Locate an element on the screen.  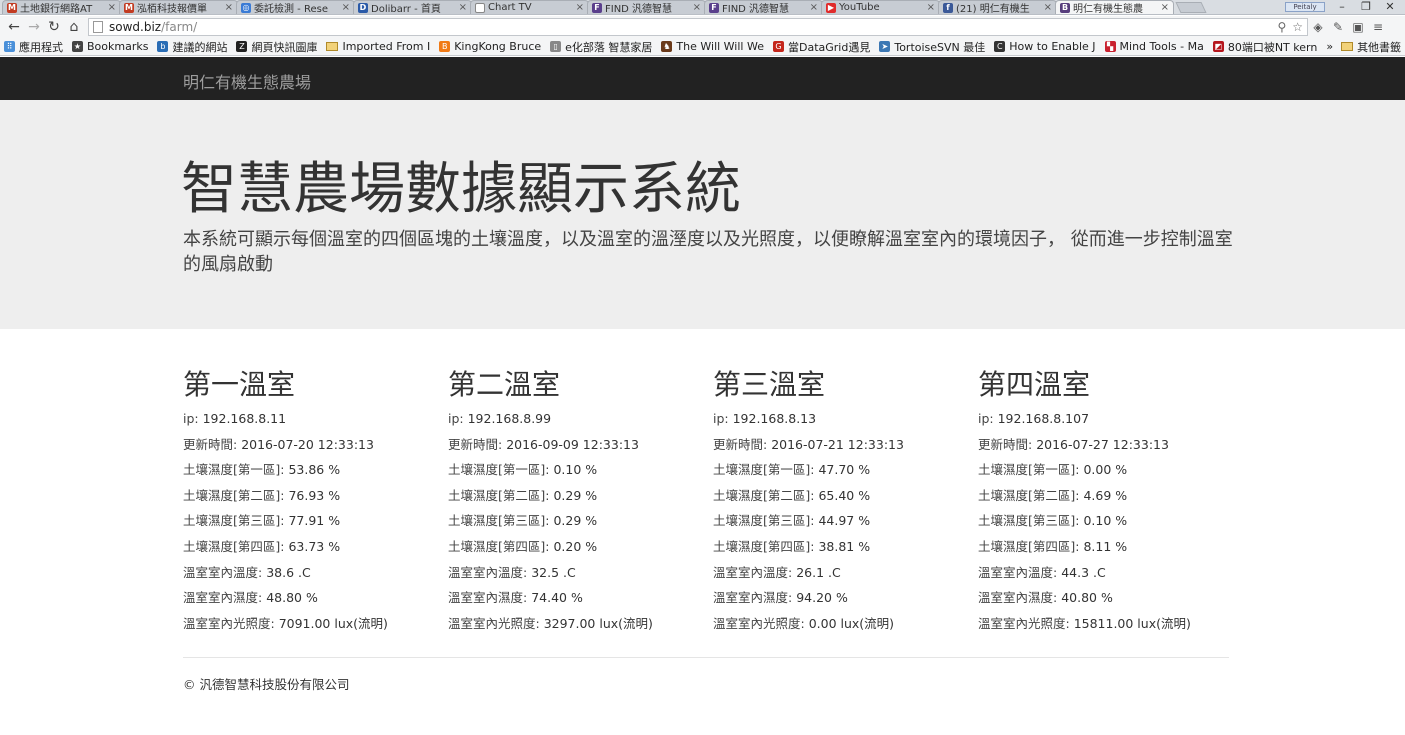
css-extension-icon: ◈ is located at coordinates (1318, 27).